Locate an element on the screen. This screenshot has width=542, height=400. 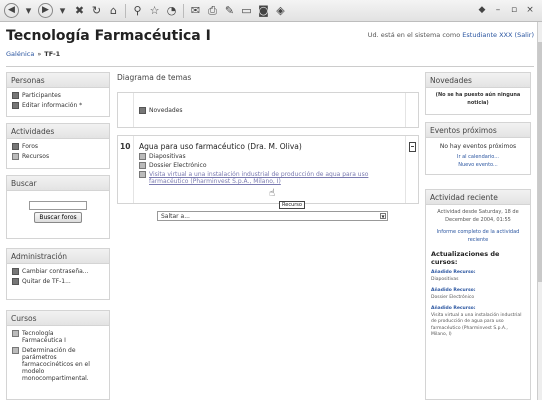
slides-icon is located at coordinates (142, 156).